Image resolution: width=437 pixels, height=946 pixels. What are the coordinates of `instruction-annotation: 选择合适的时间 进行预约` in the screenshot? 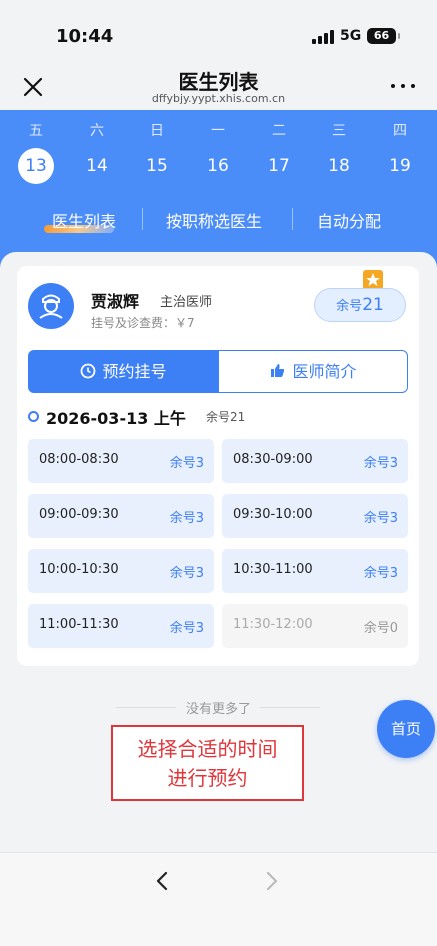 It's located at (207, 763).